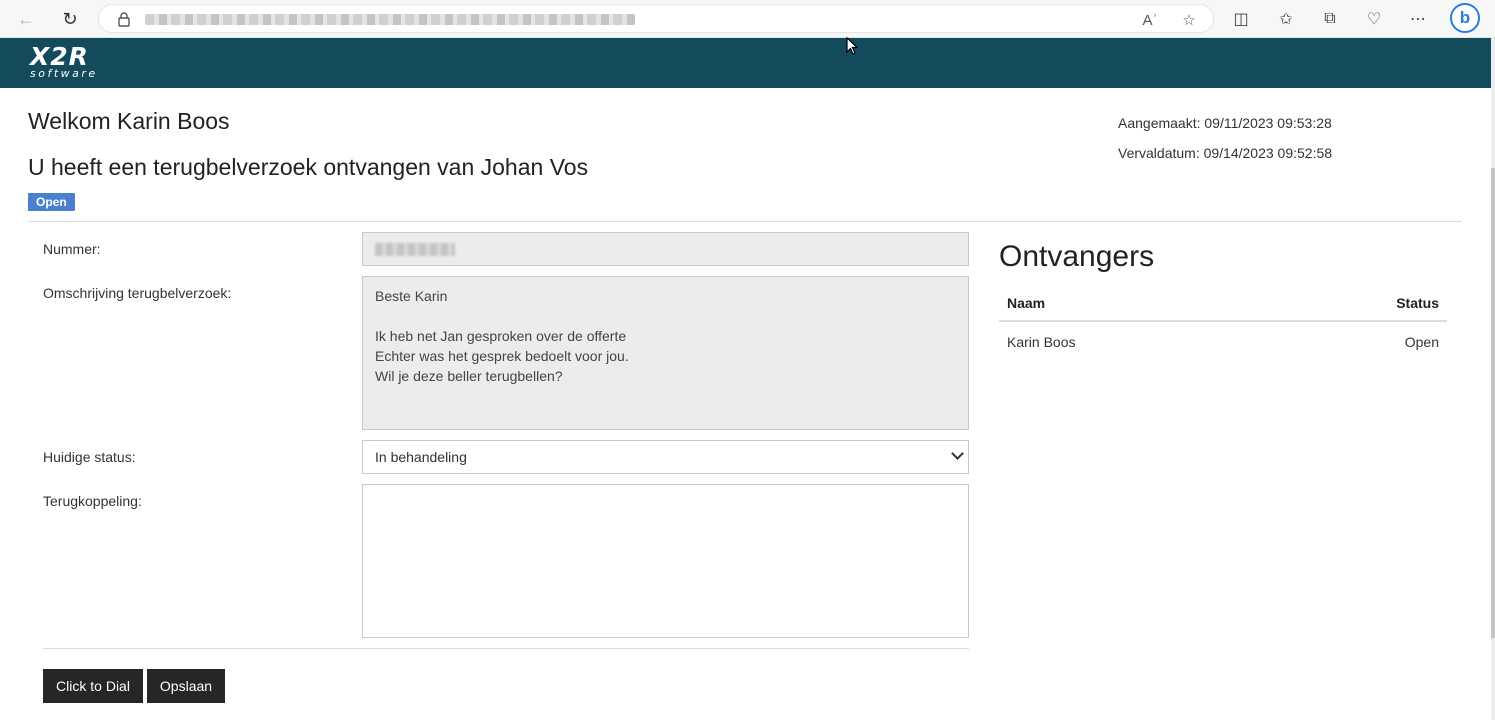  I want to click on table-row: Karin Boos Open, so click(1223, 342).